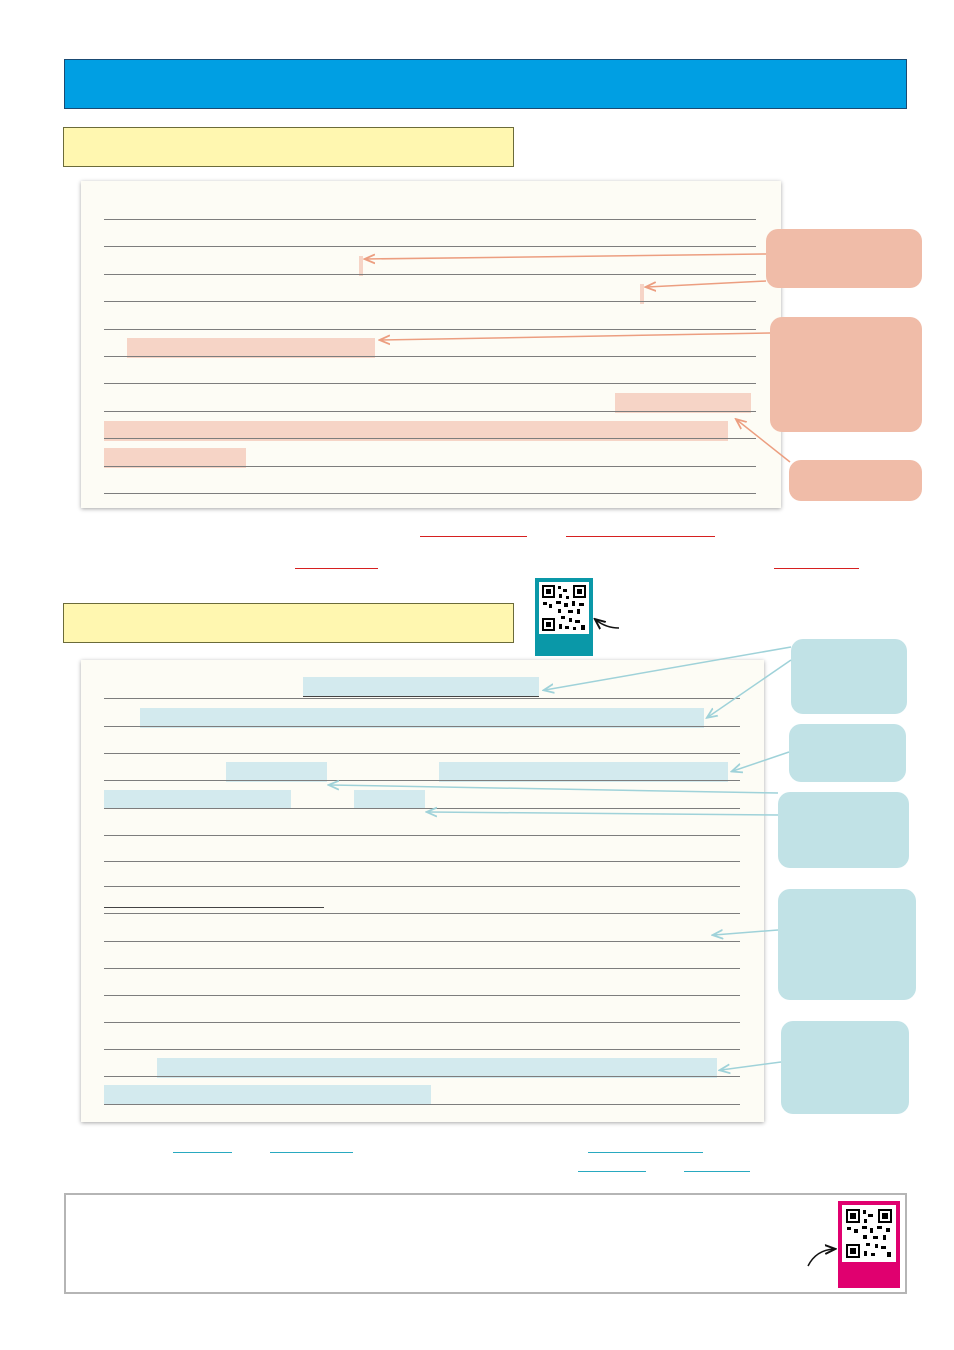  Describe the element at coordinates (288, 147) in the screenshot. I see `section-1-heading` at that location.